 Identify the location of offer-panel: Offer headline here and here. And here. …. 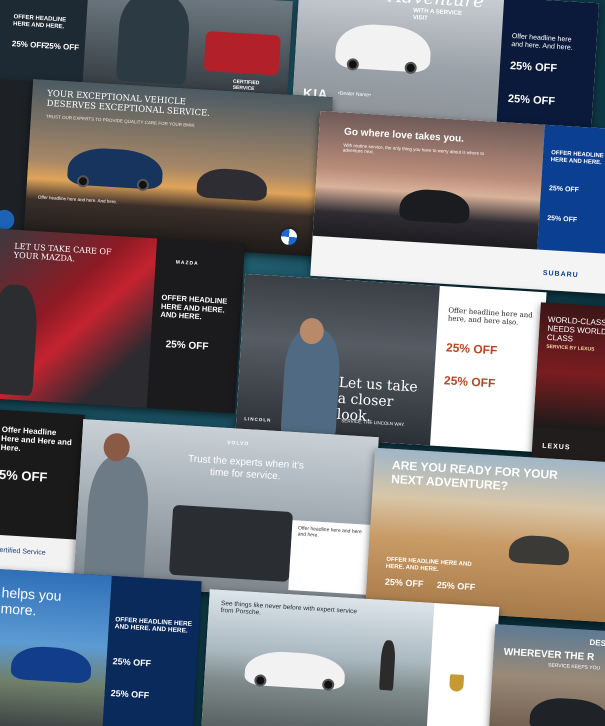
(547, 72).